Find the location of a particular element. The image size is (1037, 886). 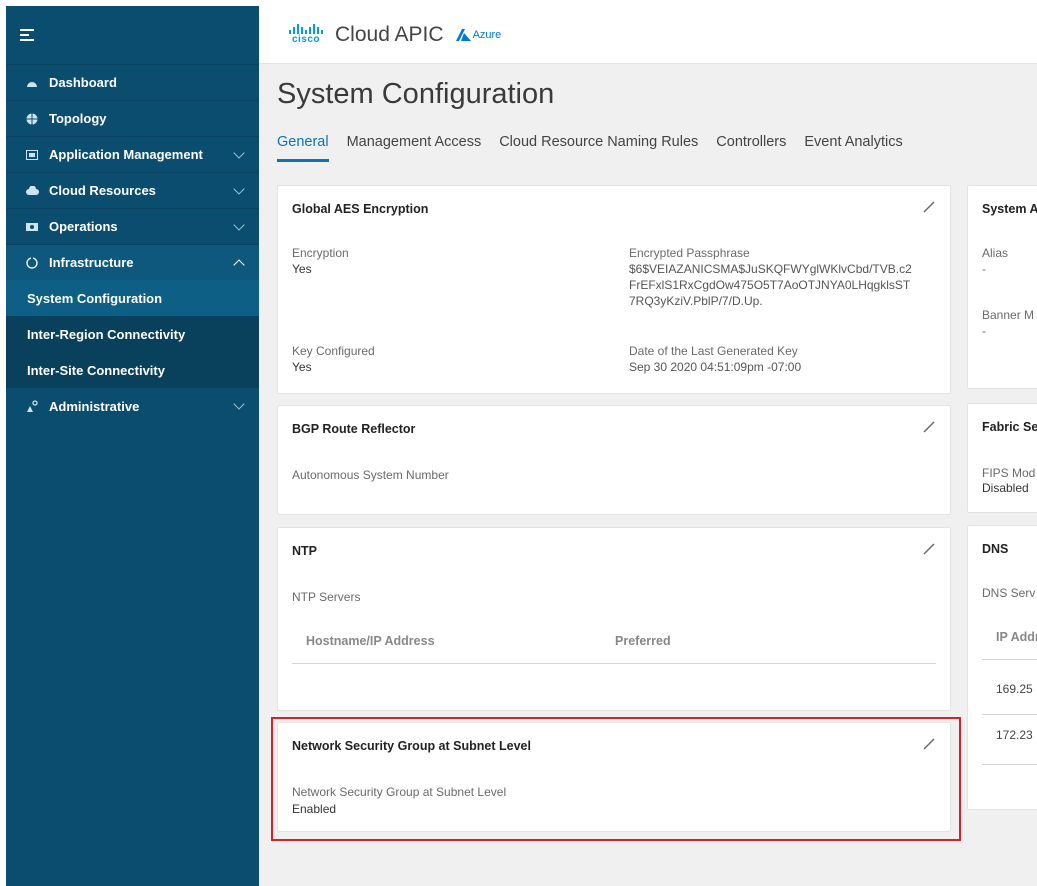

last-generated-key-value: Sep 30 2020 04:51:09pm -07:00 is located at coordinates (715, 367).